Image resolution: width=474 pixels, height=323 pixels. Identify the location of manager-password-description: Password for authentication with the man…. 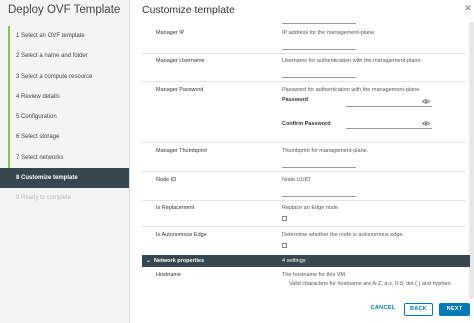
(351, 90).